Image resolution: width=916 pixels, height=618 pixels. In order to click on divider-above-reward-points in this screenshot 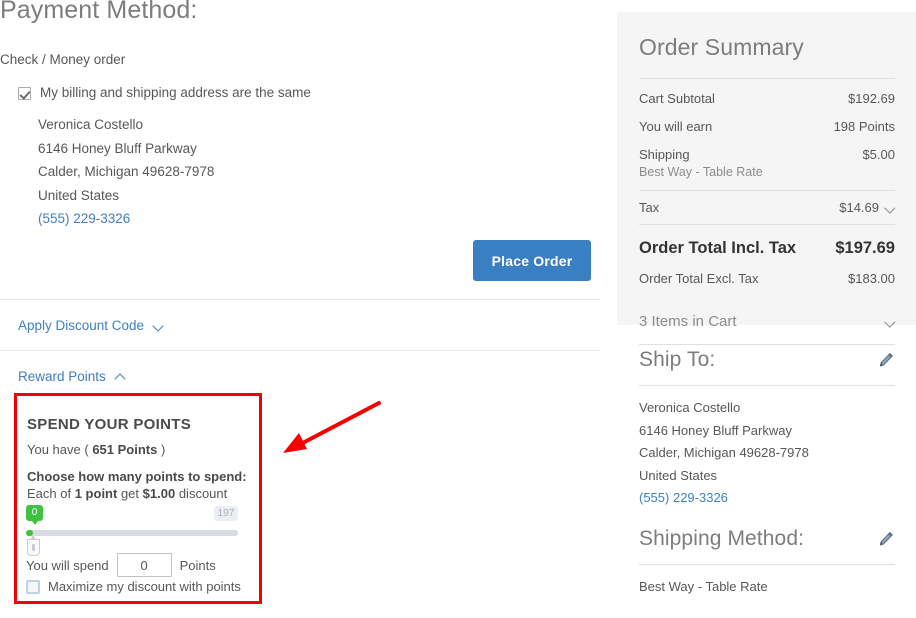, I will do `click(300, 350)`.